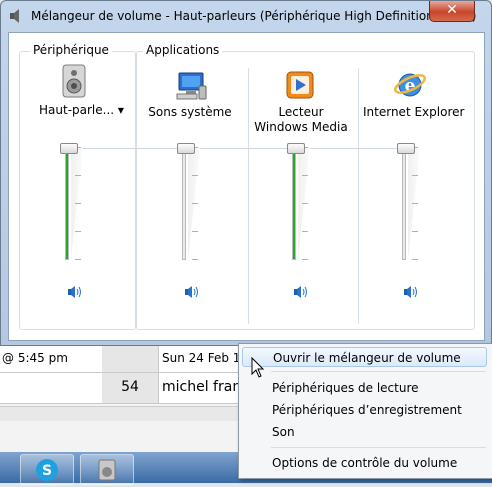 The height and width of the screenshot is (487, 492). What do you see at coordinates (364, 357) in the screenshot?
I see `menu-item-open-volume-mixer: Ouvrir le mélangeur de volume` at bounding box center [364, 357].